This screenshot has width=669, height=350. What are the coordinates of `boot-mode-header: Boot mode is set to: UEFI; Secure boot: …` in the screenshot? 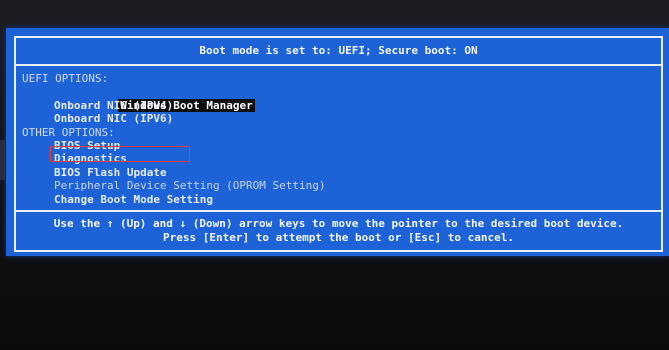 It's located at (338, 52).